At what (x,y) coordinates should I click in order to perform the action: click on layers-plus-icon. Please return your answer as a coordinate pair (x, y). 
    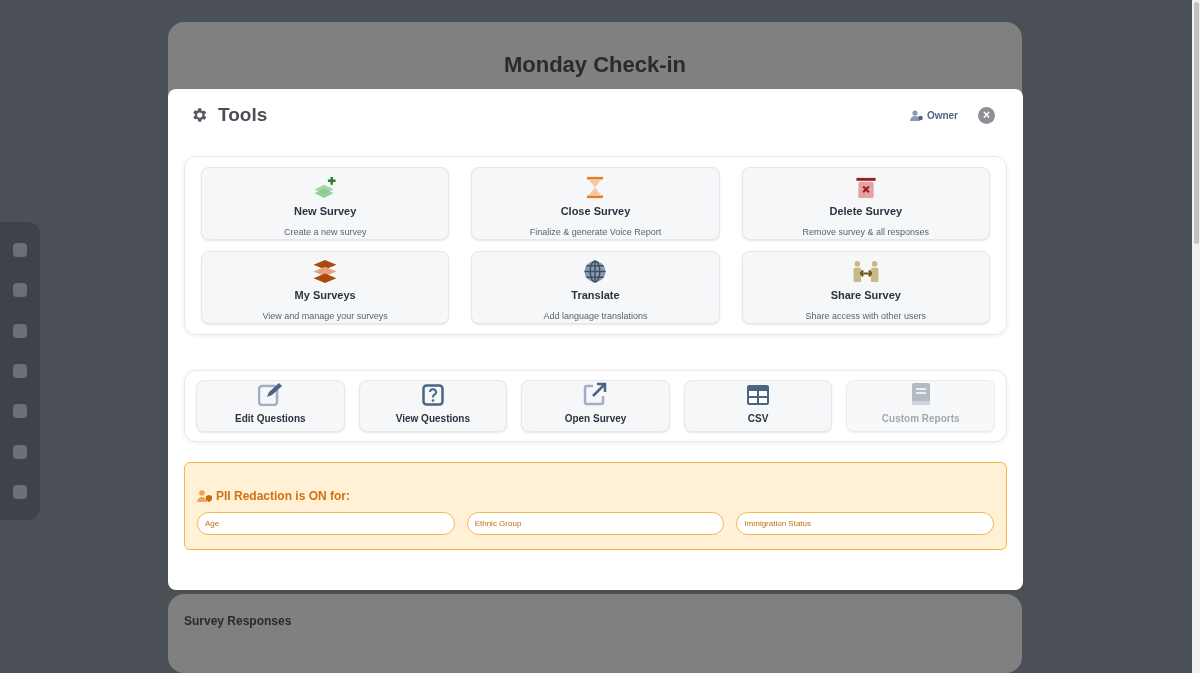
    Looking at the image, I should click on (325, 187).